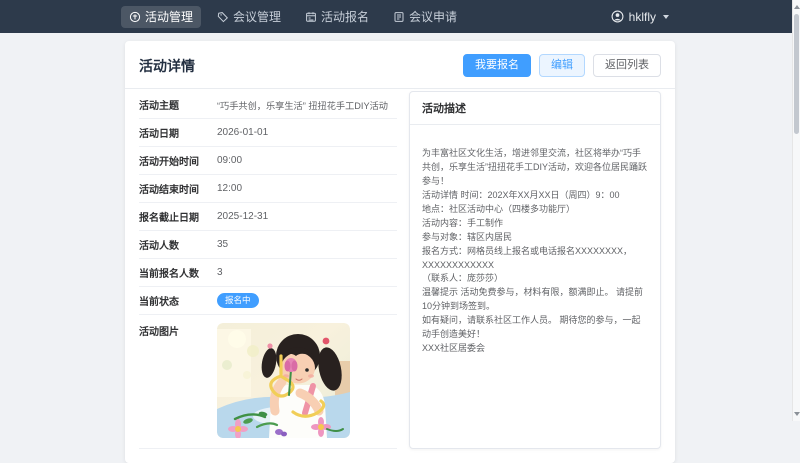 The image size is (800, 463). I want to click on scrollbar-thumb, so click(796, 74).